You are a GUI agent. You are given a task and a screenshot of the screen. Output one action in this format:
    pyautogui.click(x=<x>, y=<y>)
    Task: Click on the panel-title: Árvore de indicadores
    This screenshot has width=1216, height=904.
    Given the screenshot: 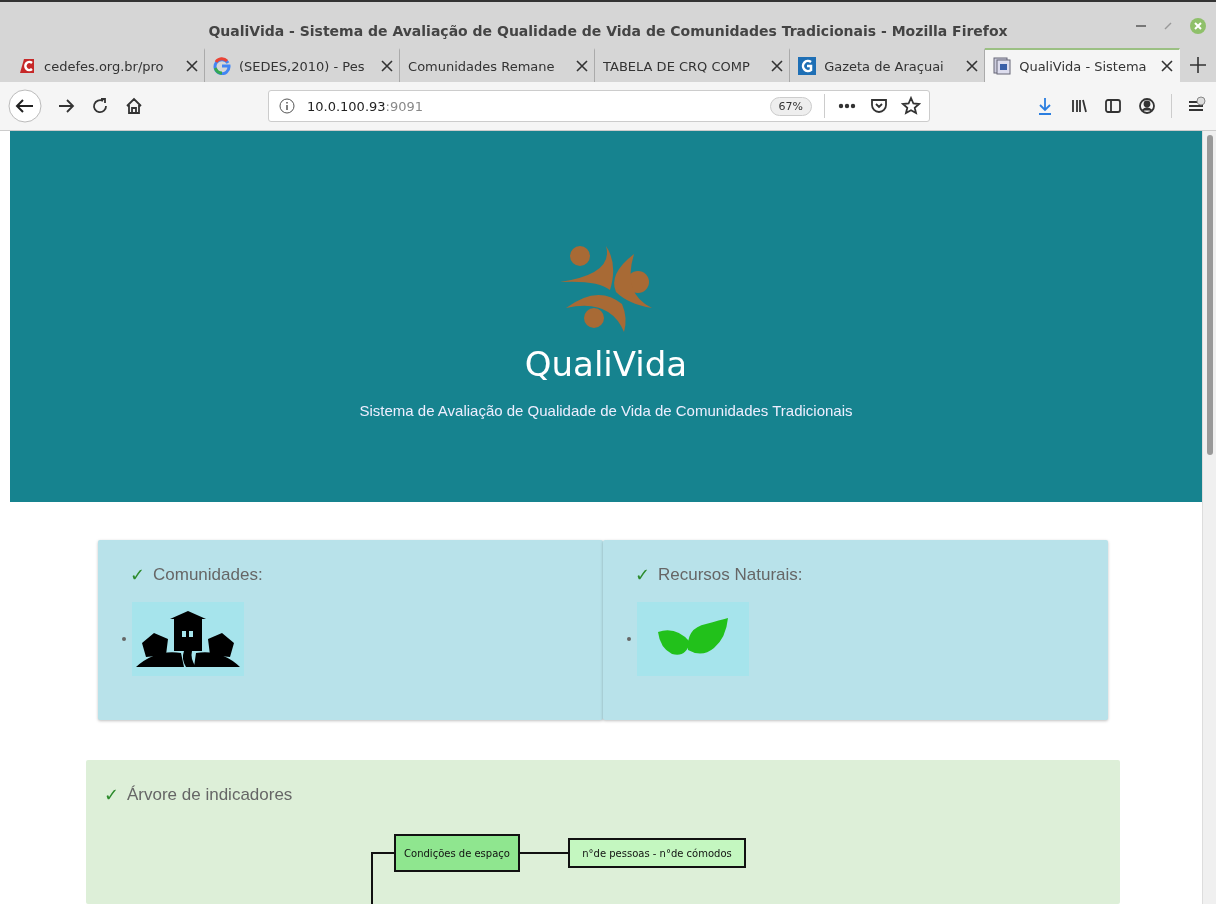 What is the action you would take?
    pyautogui.click(x=210, y=795)
    